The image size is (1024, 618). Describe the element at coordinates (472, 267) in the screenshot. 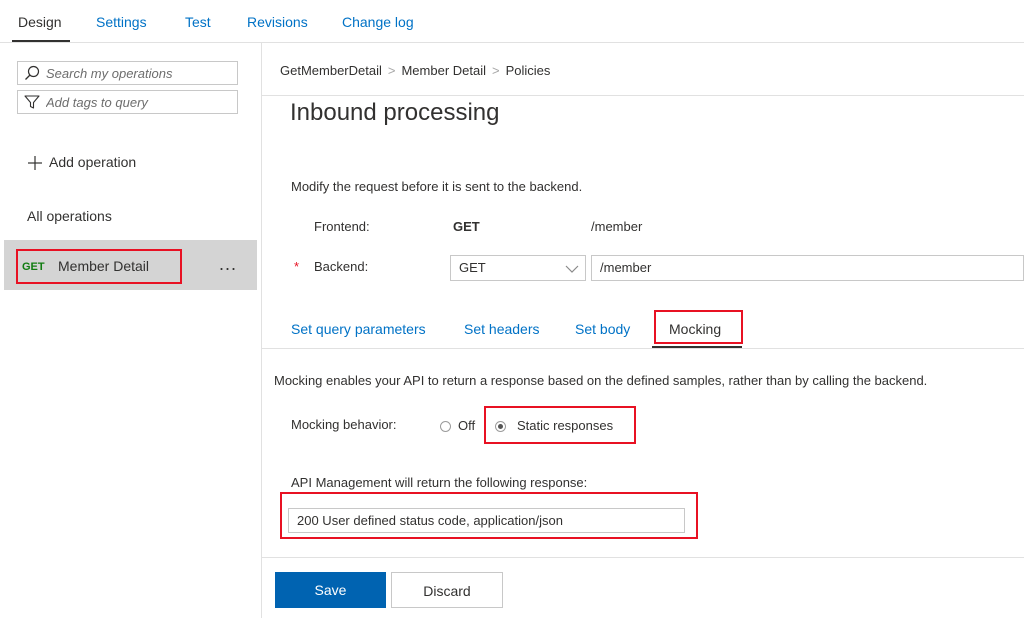

I see `backend-method-value: GET` at that location.